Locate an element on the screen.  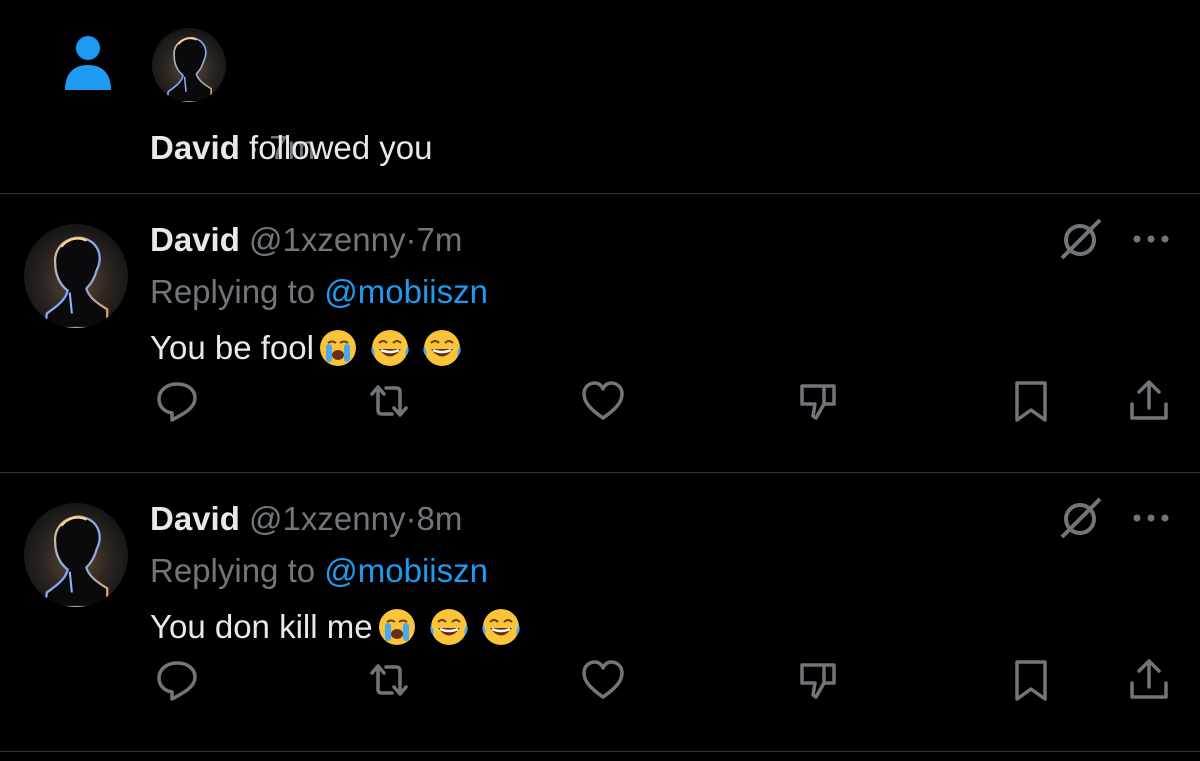
notification-action: followed you is located at coordinates (341, 147).